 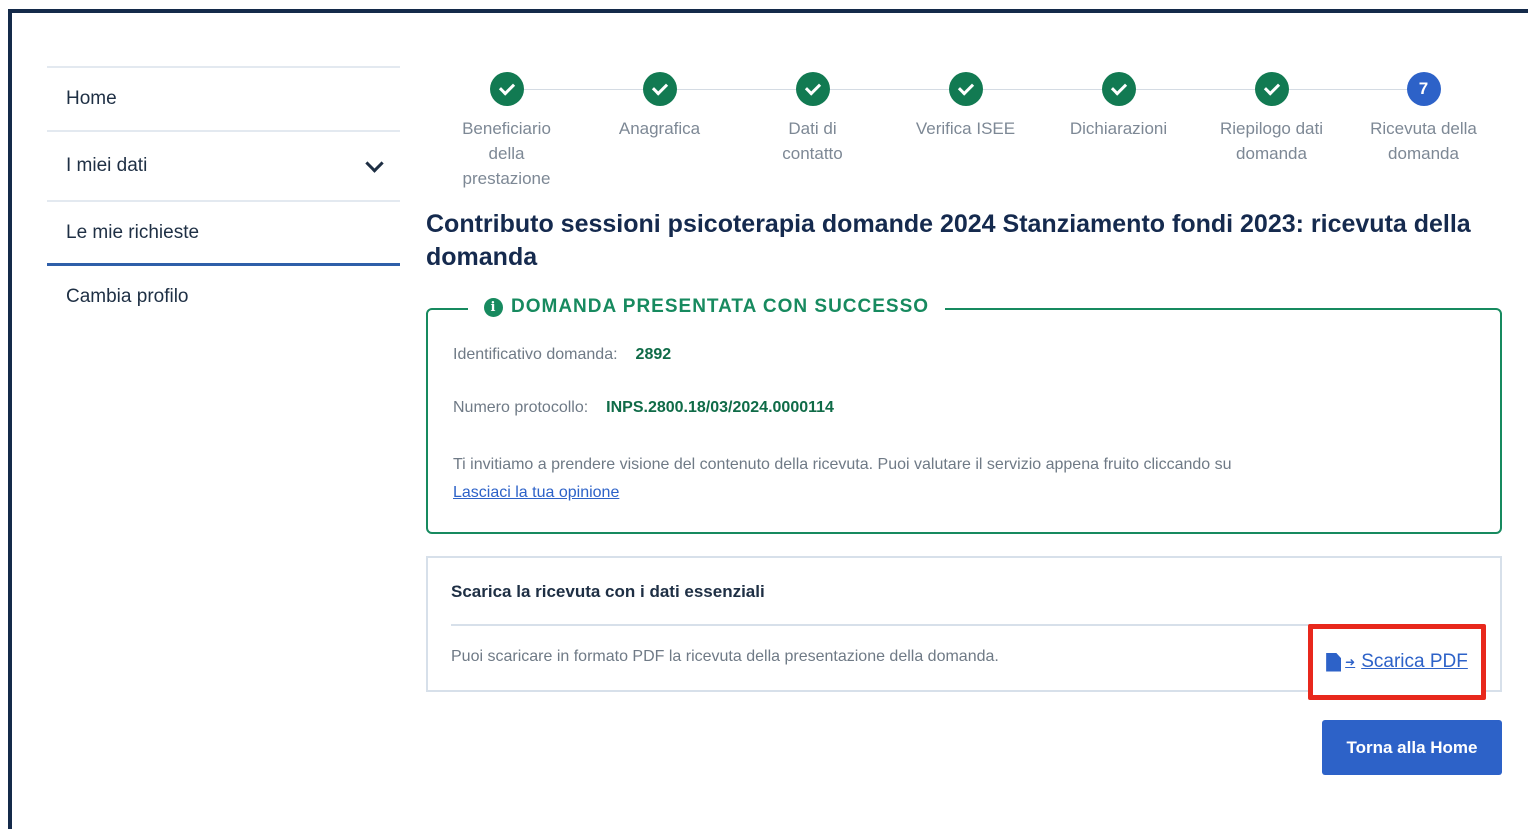 What do you see at coordinates (223, 233) in the screenshot?
I see `sidebar-item-le-mie-richieste: Le mie richieste` at bounding box center [223, 233].